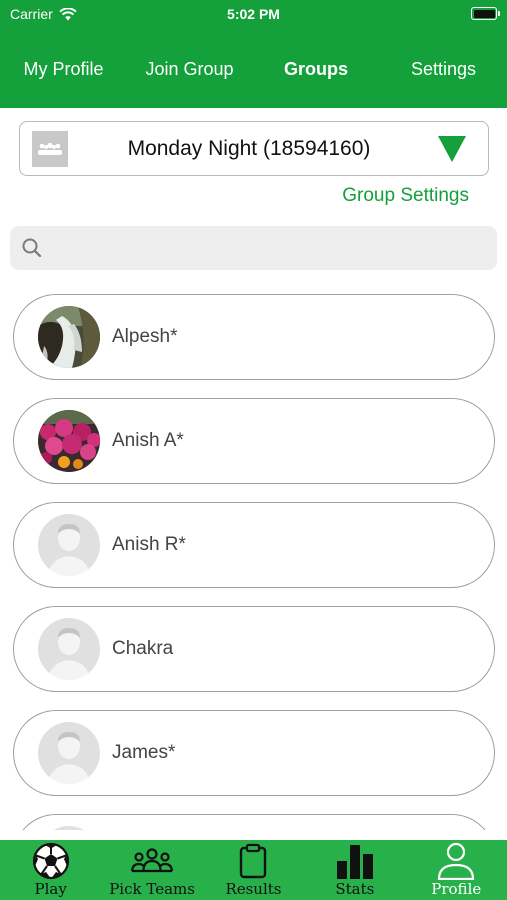 This screenshot has height=900, width=507. I want to click on top-nav: My Profile Join Group Groups Settings, so click(253, 69).